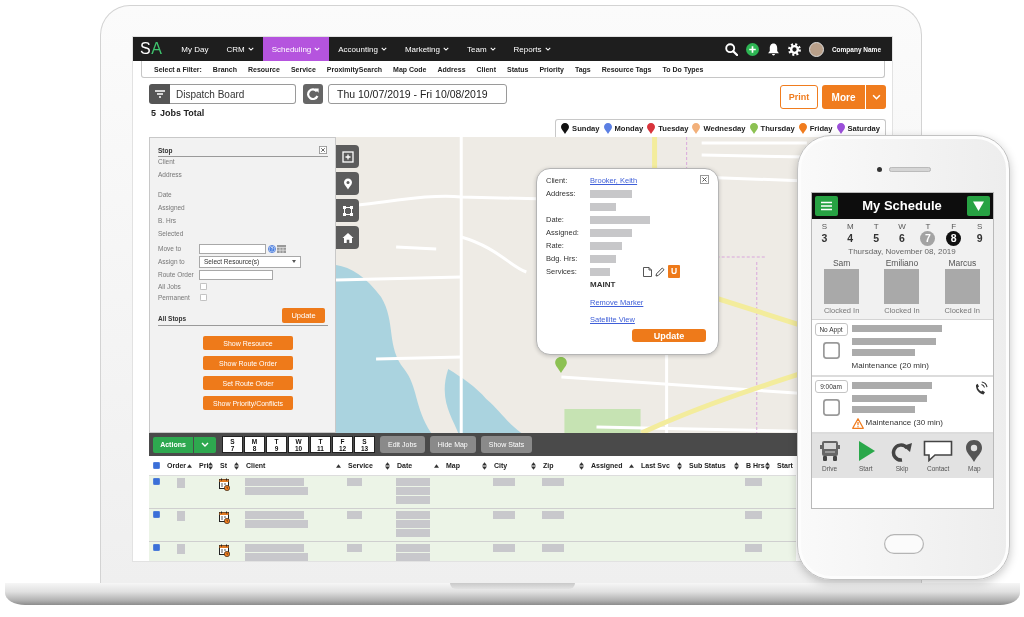 This screenshot has height=617, width=1024. Describe the element at coordinates (561, 365) in the screenshot. I see `map-marker-icon` at that location.